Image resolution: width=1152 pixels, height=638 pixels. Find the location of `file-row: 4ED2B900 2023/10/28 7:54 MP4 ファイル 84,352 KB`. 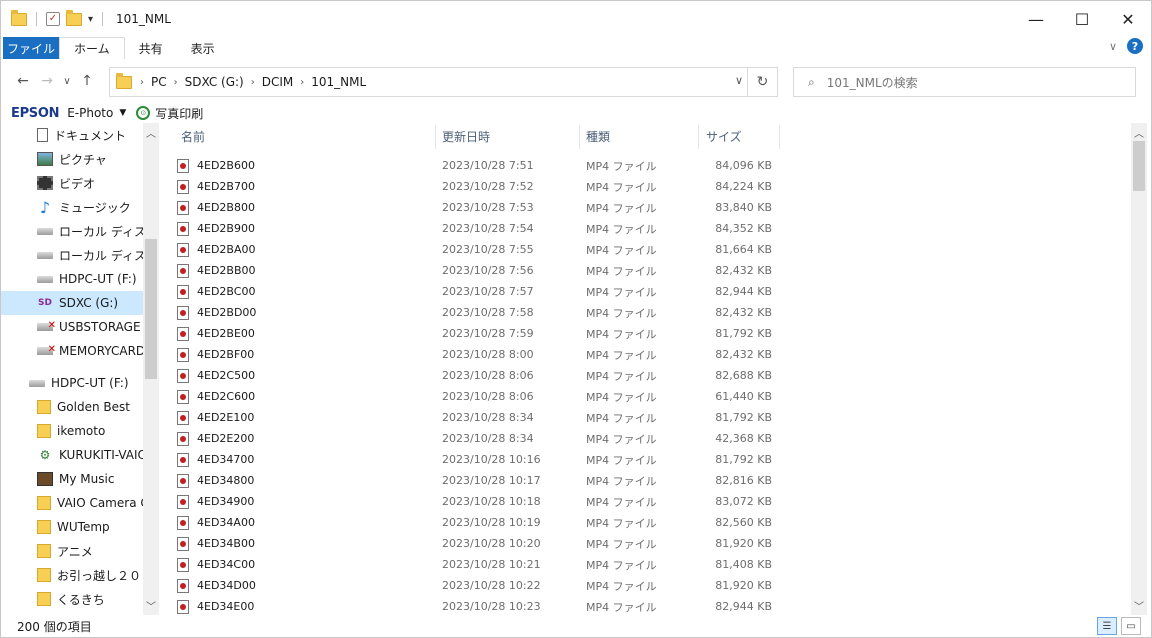

file-row: 4ED2B900 2023/10/28 7:54 MP4 ファイル 84,352 KB is located at coordinates (478, 228).